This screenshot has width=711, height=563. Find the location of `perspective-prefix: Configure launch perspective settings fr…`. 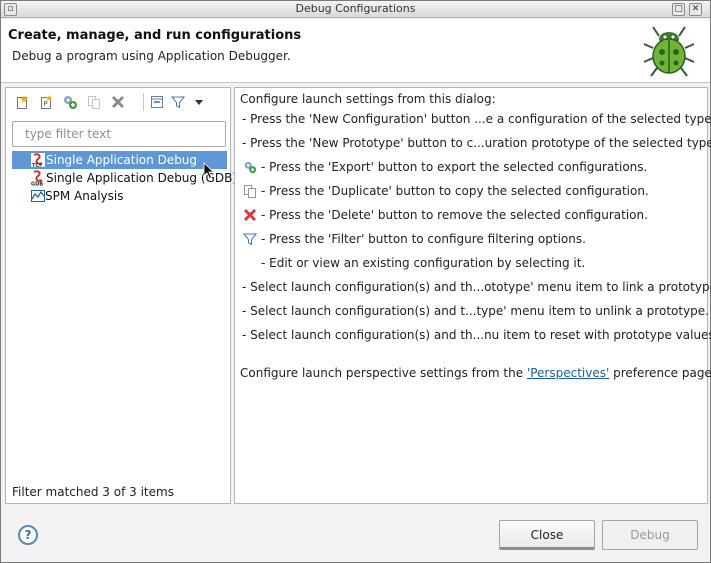

perspective-prefix: Configure launch perspective settings fr… is located at coordinates (383, 373).